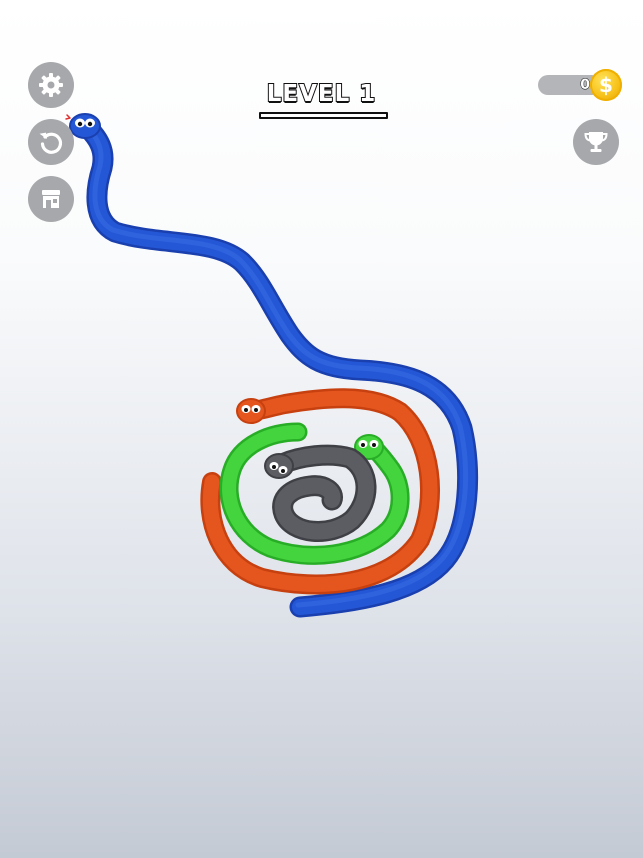 The image size is (643, 858). I want to click on gray-snake, so click(320, 493).